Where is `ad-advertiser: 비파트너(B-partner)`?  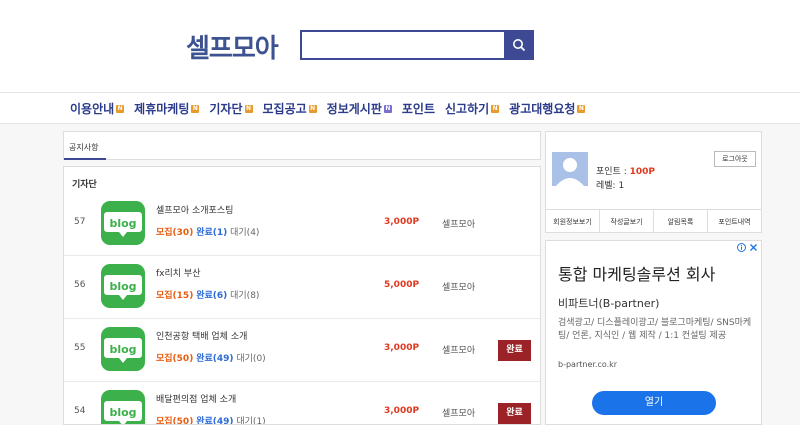 ad-advertiser: 비파트너(B-partner) is located at coordinates (609, 303).